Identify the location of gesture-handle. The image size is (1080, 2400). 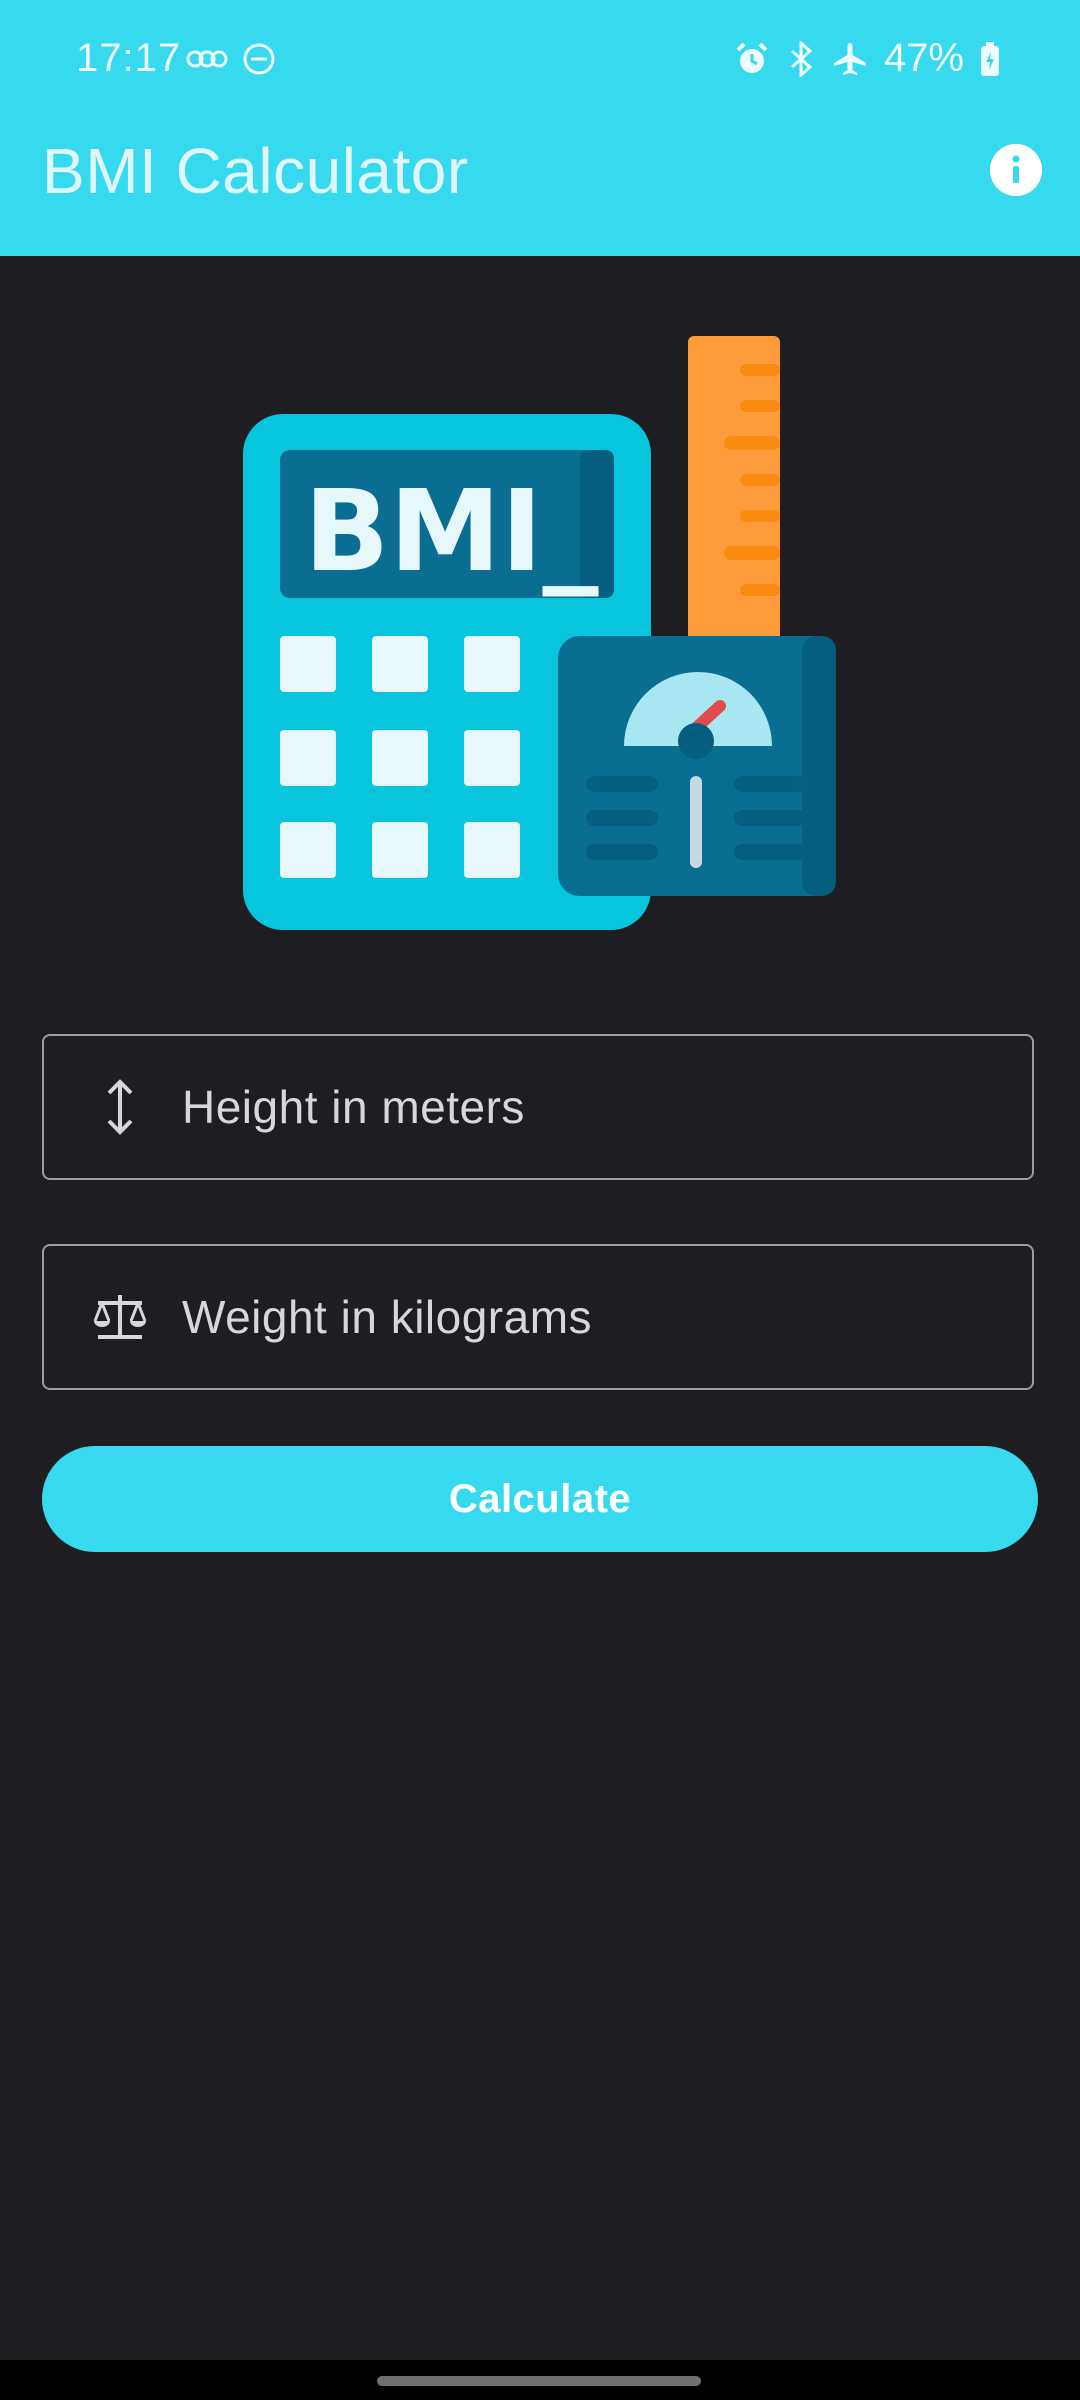
(539, 2381).